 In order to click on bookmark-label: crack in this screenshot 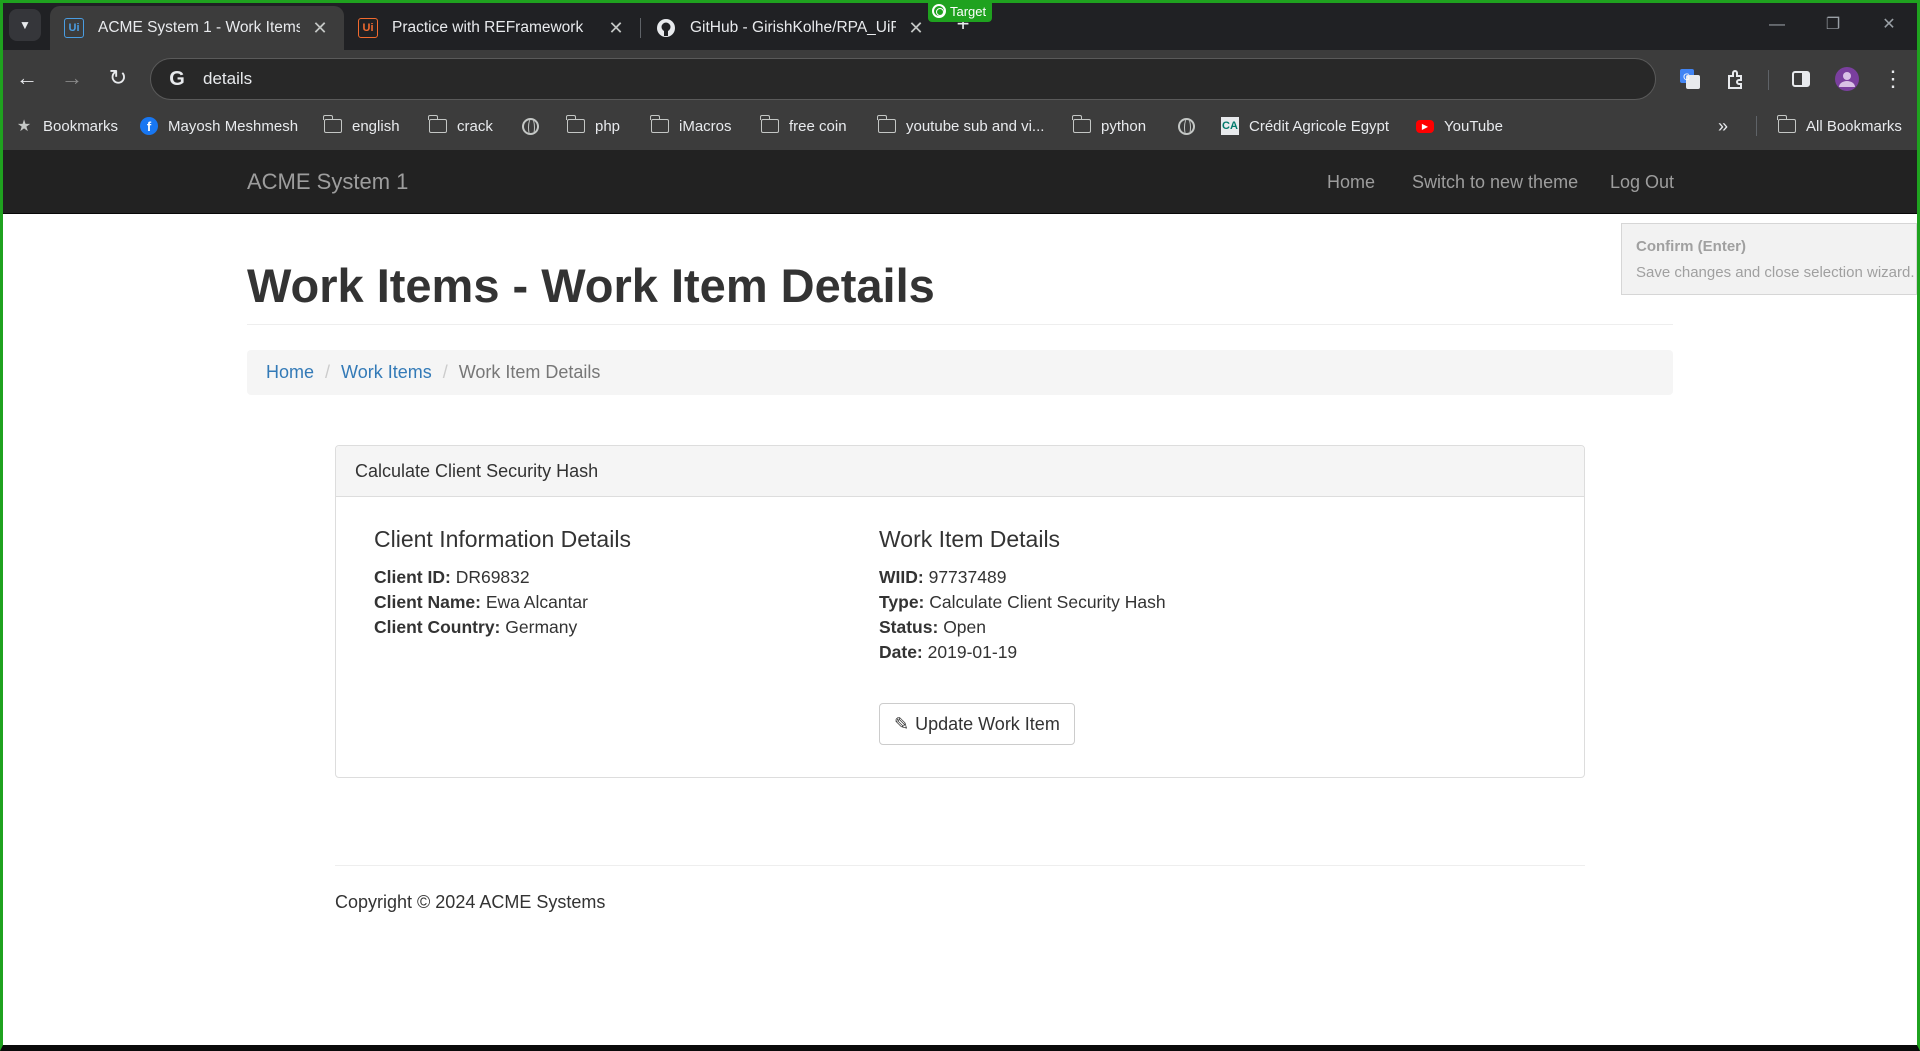, I will do `click(475, 126)`.